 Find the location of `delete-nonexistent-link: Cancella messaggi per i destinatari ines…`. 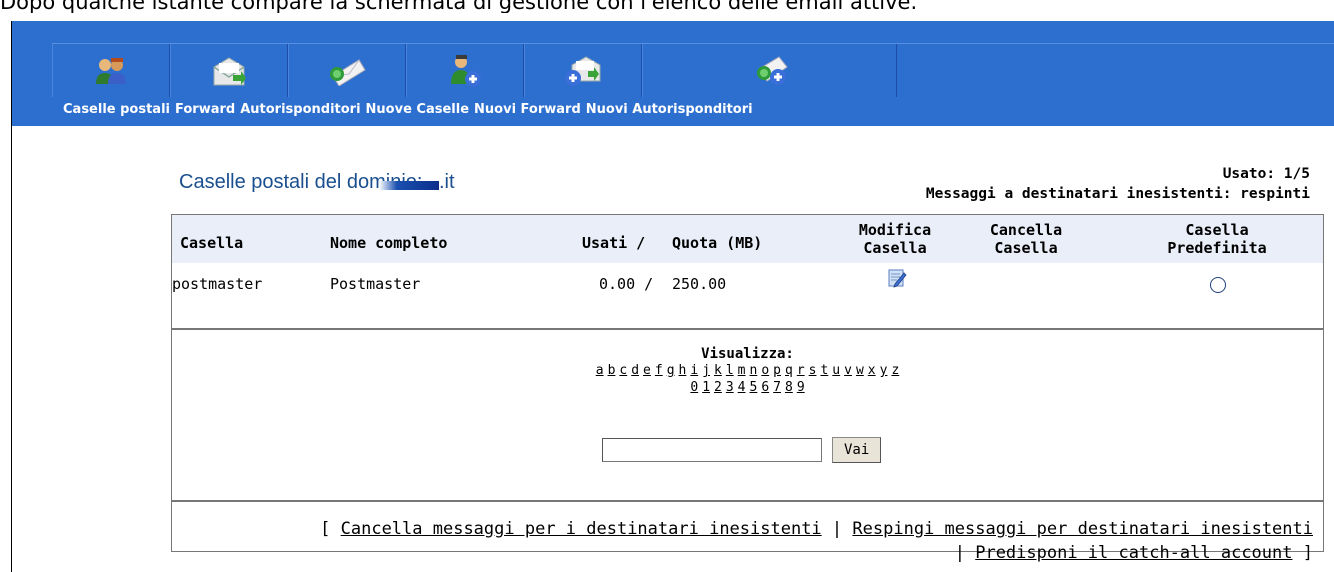

delete-nonexistent-link: Cancella messaggi per i destinatari ines… is located at coordinates (581, 529).